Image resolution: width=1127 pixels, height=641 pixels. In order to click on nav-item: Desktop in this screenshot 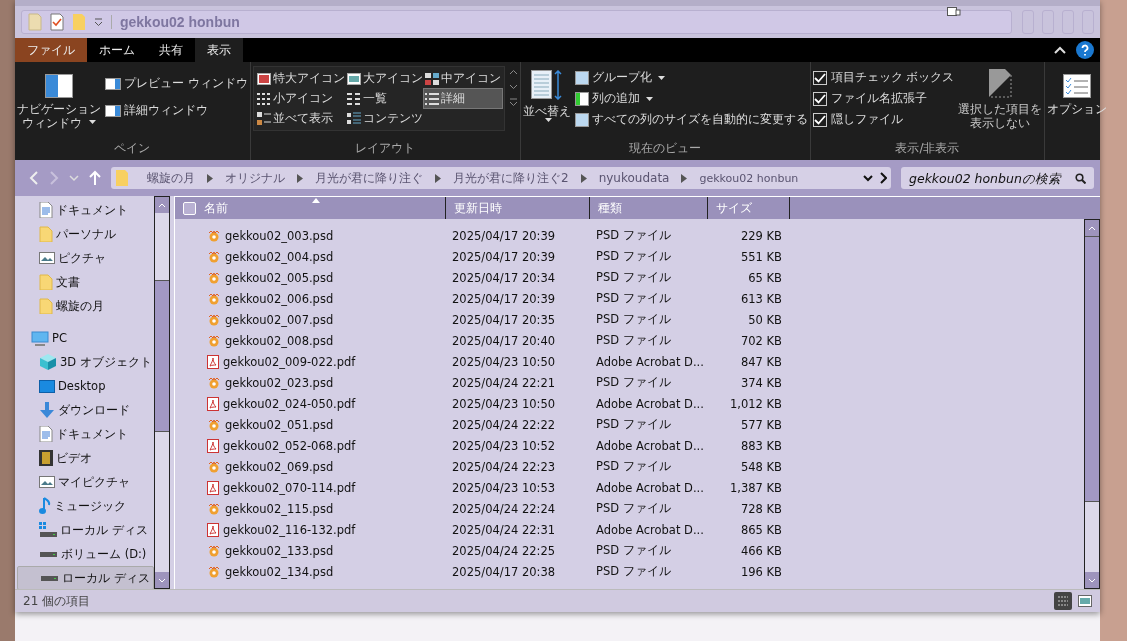, I will do `click(85, 386)`.